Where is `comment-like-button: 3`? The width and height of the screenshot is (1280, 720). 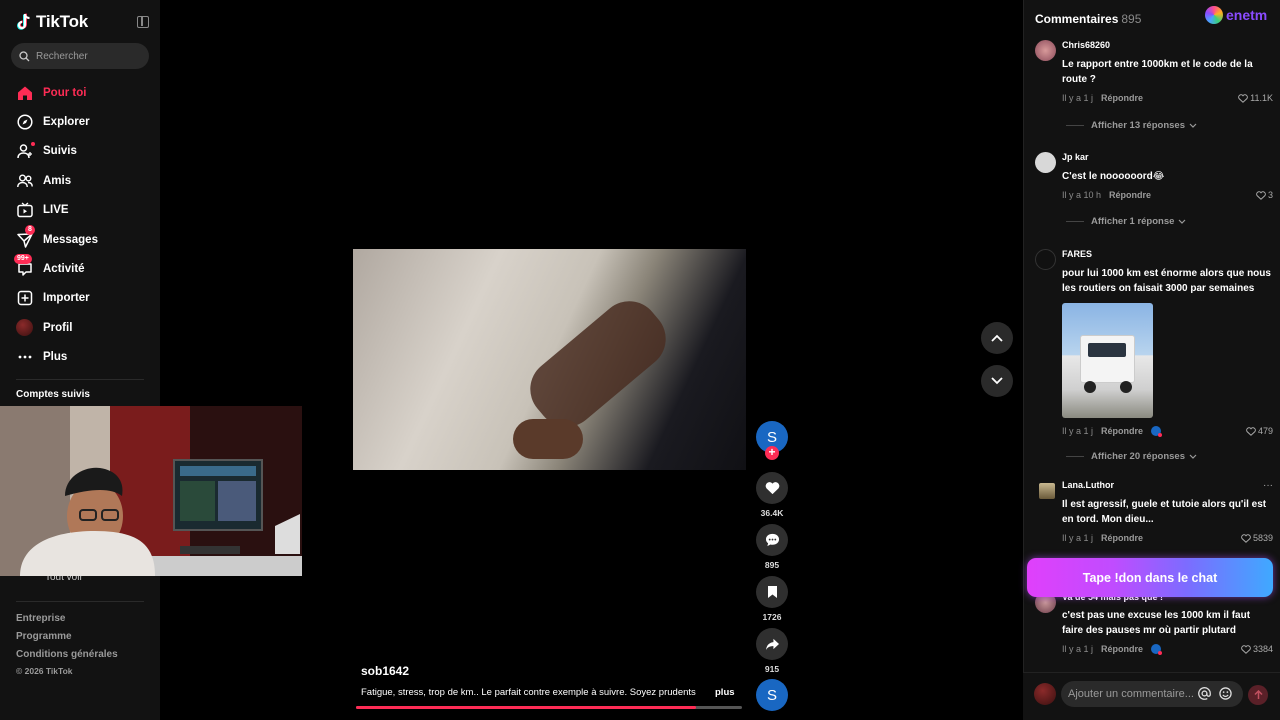
comment-like-button: 3 is located at coordinates (1264, 195).